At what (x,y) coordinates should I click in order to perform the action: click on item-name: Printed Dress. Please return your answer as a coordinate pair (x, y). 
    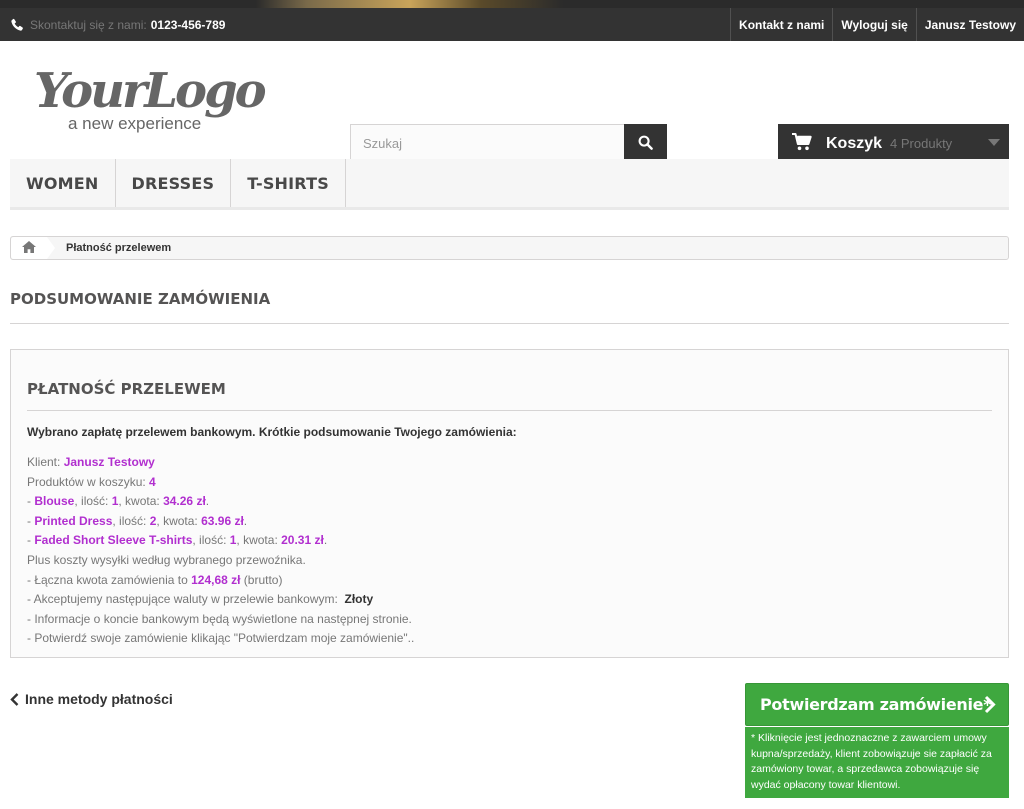
    Looking at the image, I should click on (73, 520).